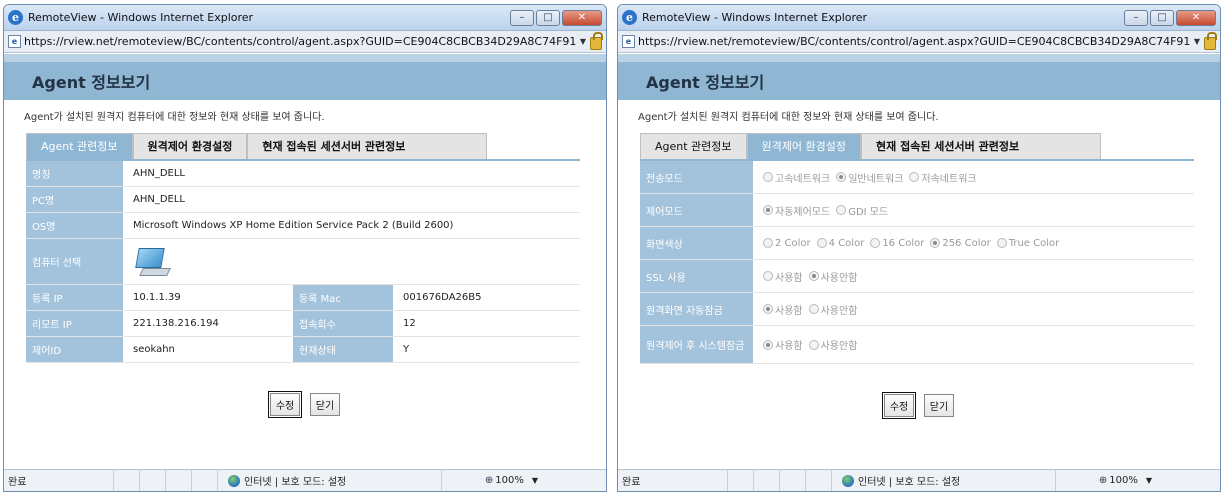  What do you see at coordinates (917, 210) in the screenshot?
I see `table-row: 제어모드 자동제어모드 GDI 모드` at bounding box center [917, 210].